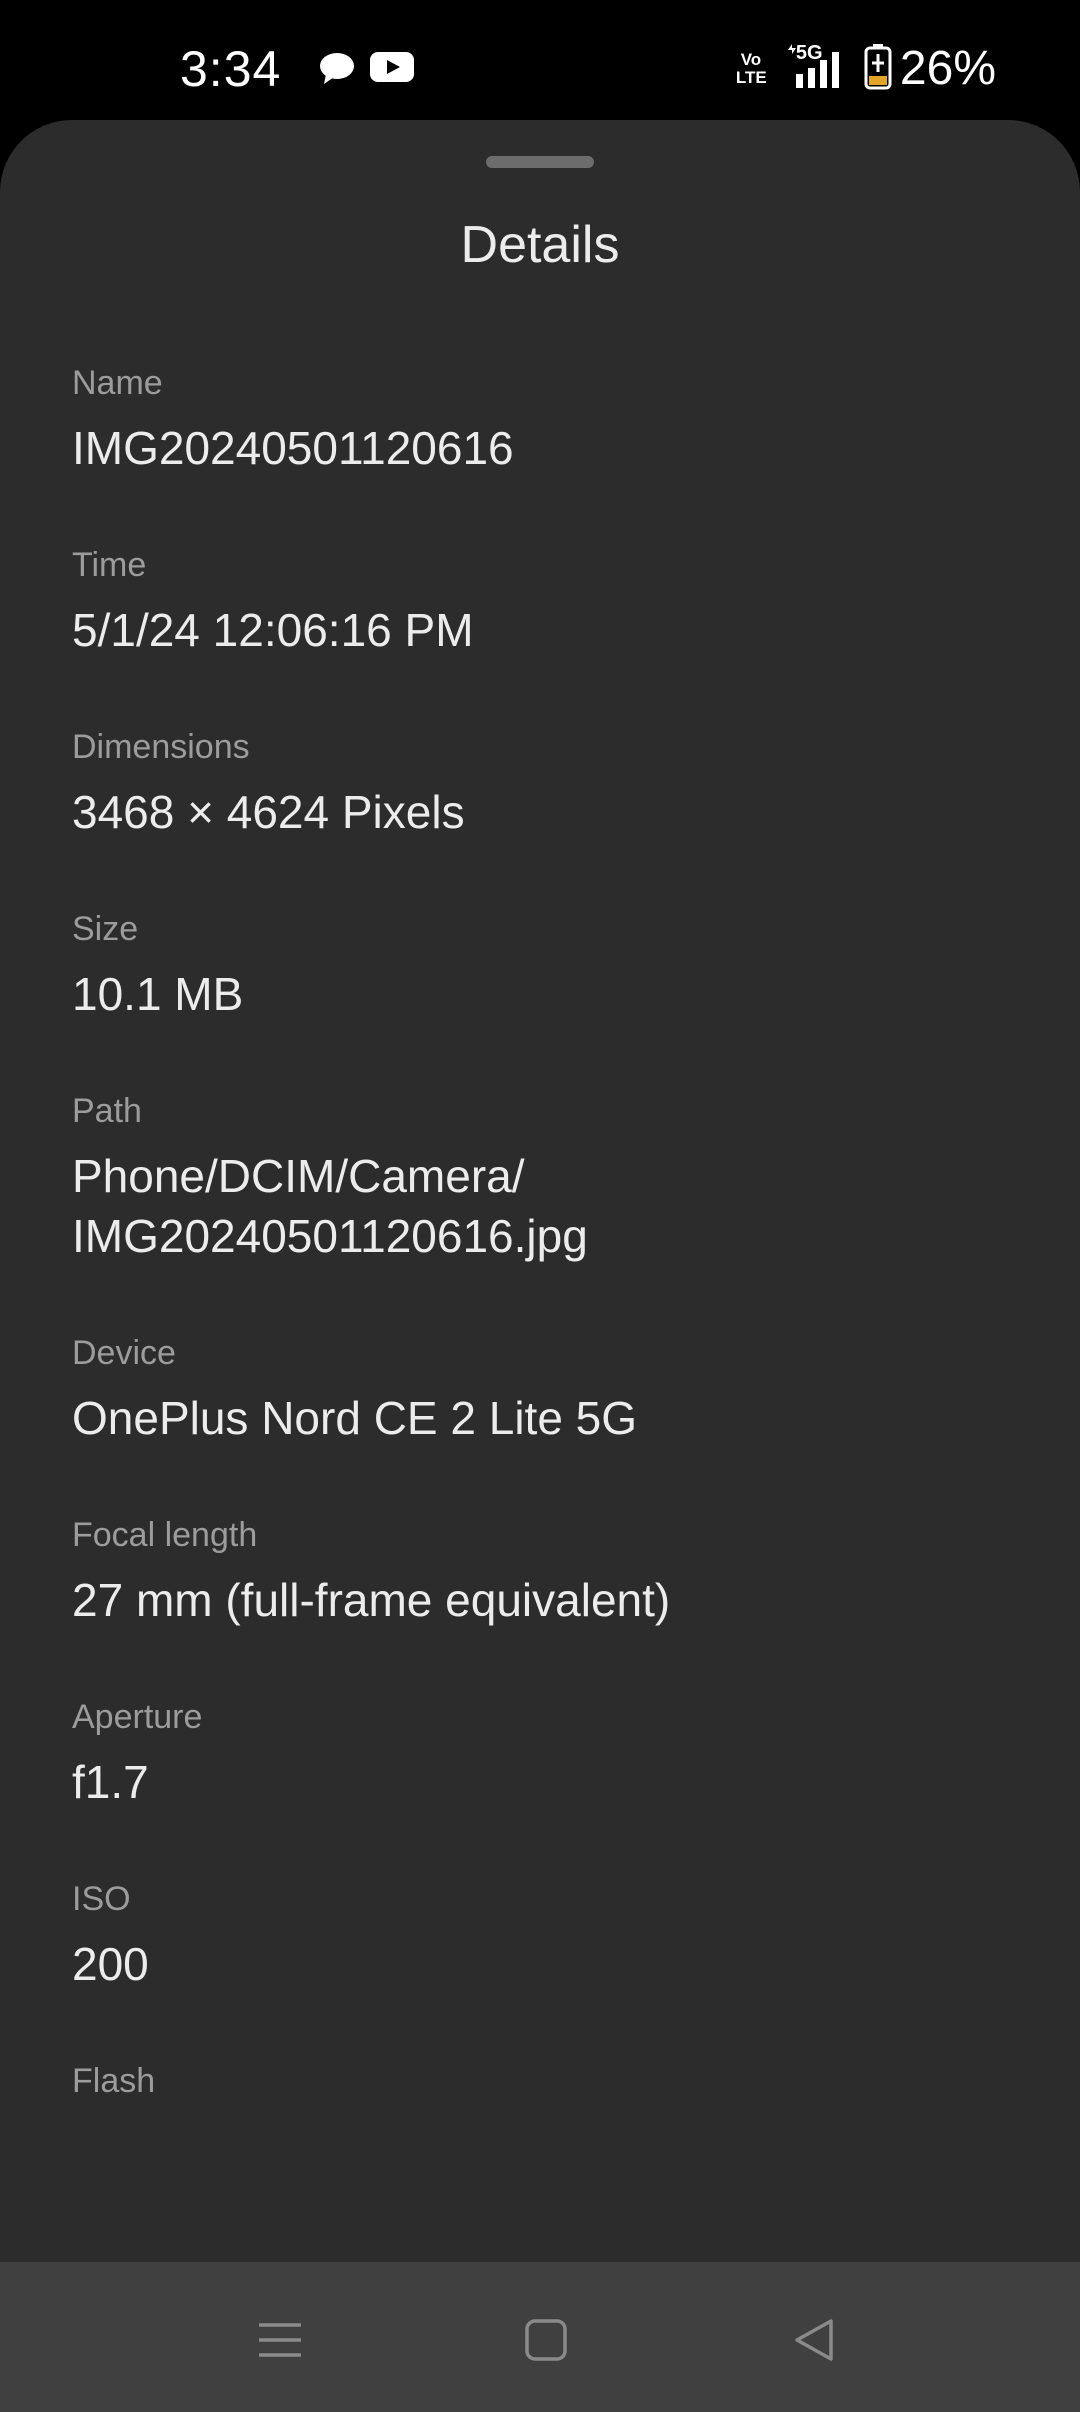  Describe the element at coordinates (110, 1964) in the screenshot. I see `detail-value: 200` at that location.